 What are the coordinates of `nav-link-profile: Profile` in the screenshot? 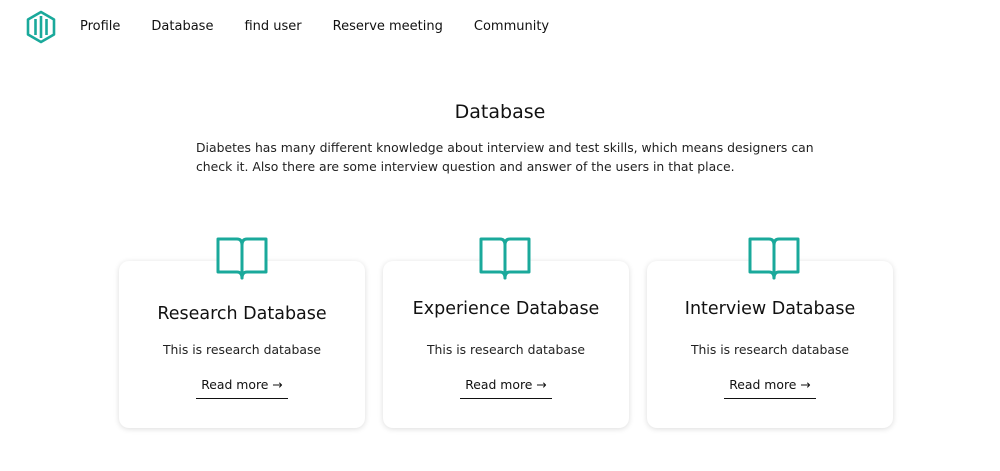 It's located at (100, 27).